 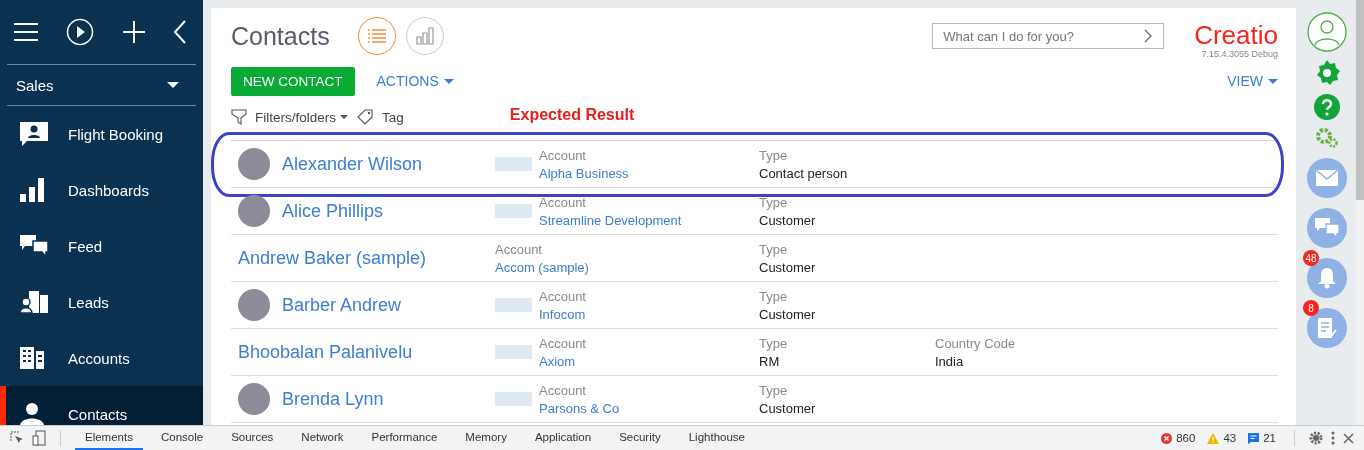 What do you see at coordinates (32, 413) in the screenshot?
I see `person-icon` at bounding box center [32, 413].